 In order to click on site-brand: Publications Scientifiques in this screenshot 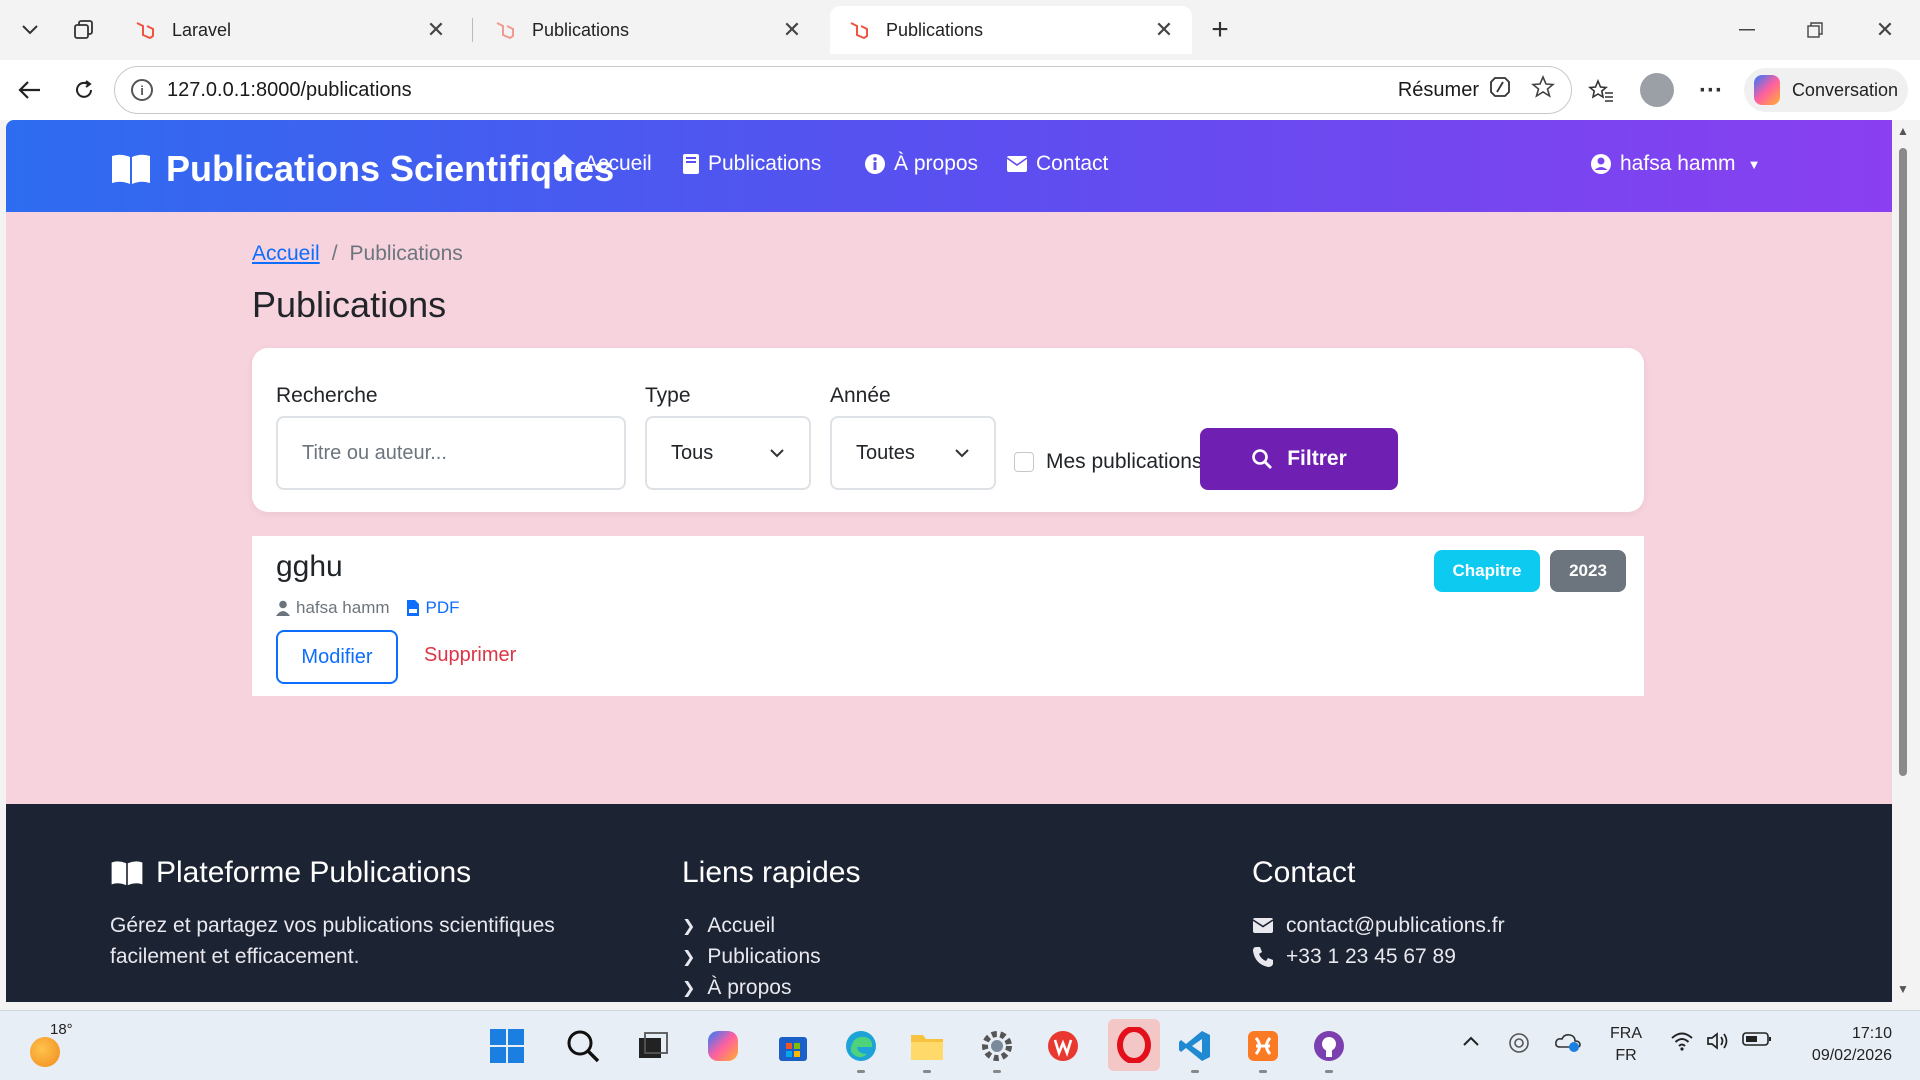, I will do `click(362, 169)`.